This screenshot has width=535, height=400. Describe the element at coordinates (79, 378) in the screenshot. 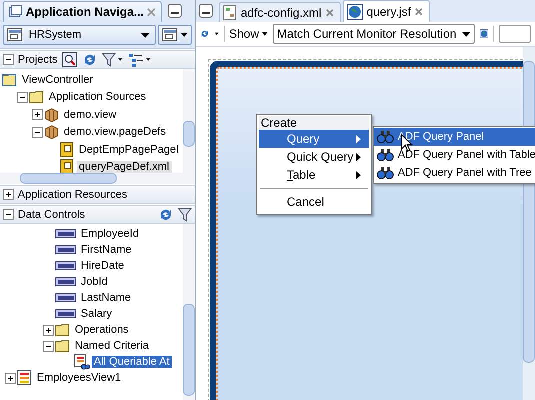

I see `tree-item: EmployeesView1` at that location.